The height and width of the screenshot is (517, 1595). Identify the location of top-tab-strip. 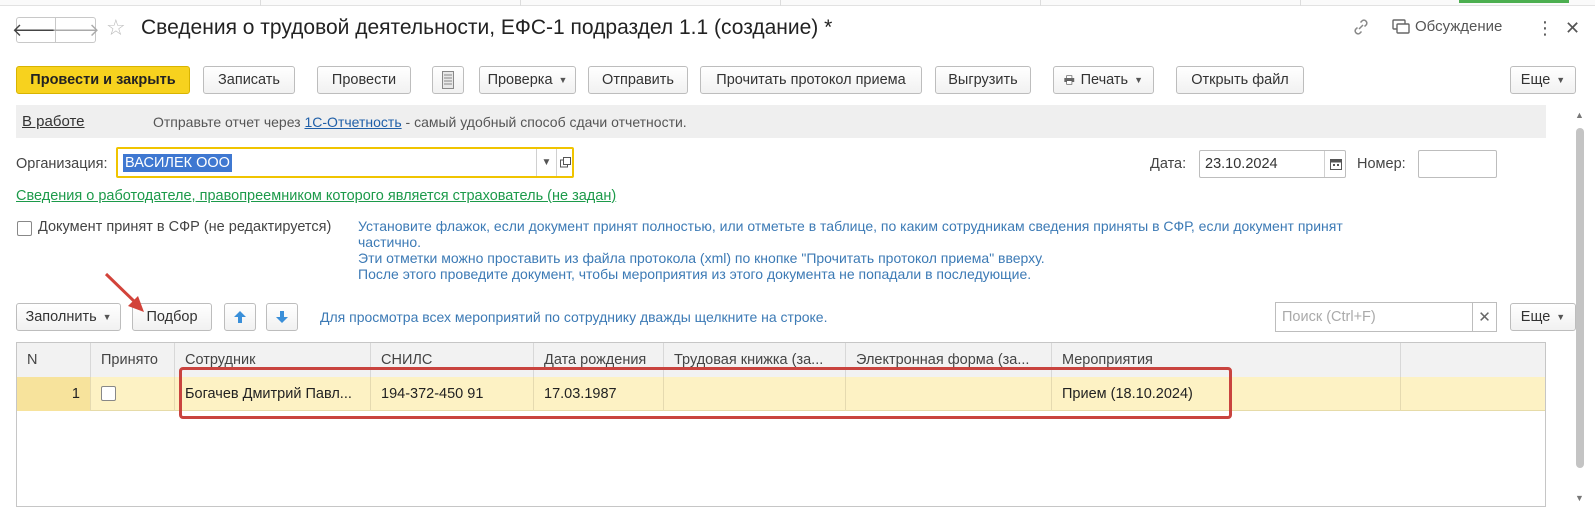
(797, 3).